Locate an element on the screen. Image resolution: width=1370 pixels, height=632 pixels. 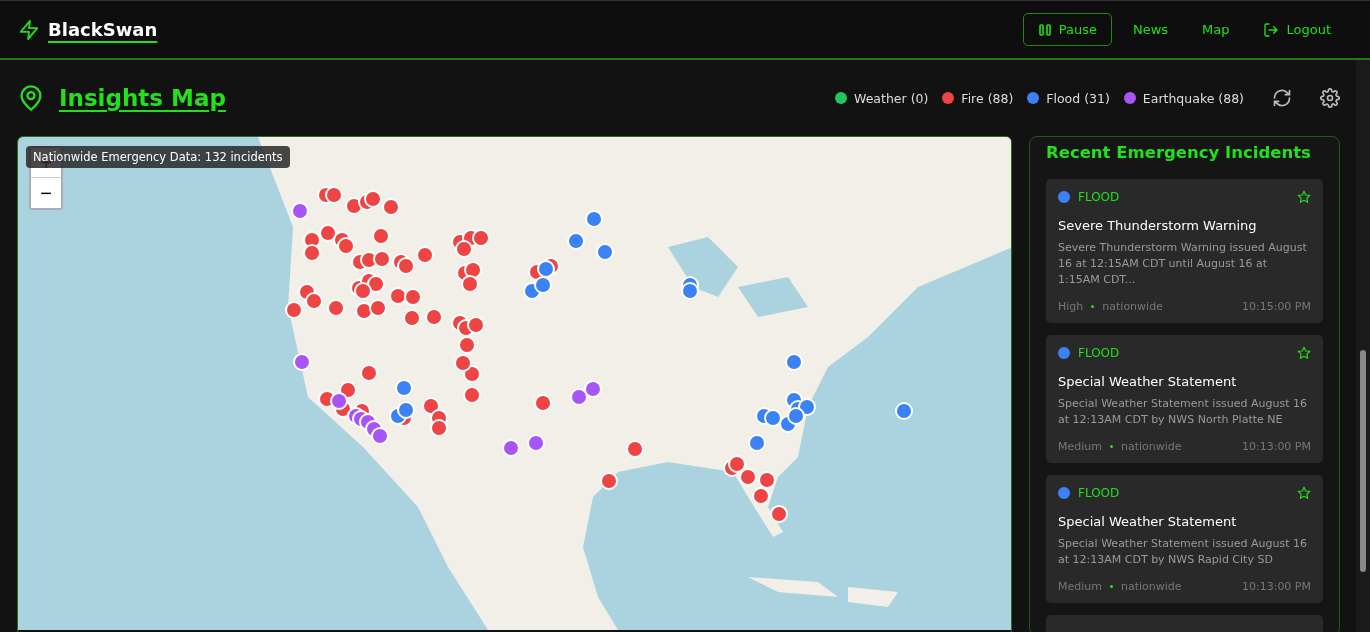
incident-severity: High is located at coordinates (1071, 306).